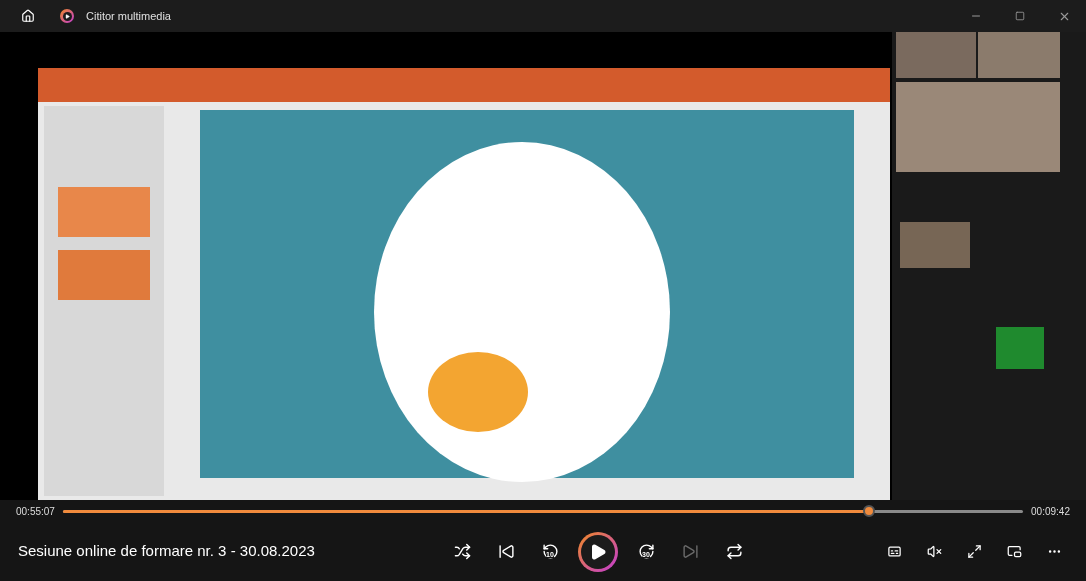 The image size is (1086, 581). Describe the element at coordinates (462, 551) in the screenshot. I see `shuffle-icon` at that location.